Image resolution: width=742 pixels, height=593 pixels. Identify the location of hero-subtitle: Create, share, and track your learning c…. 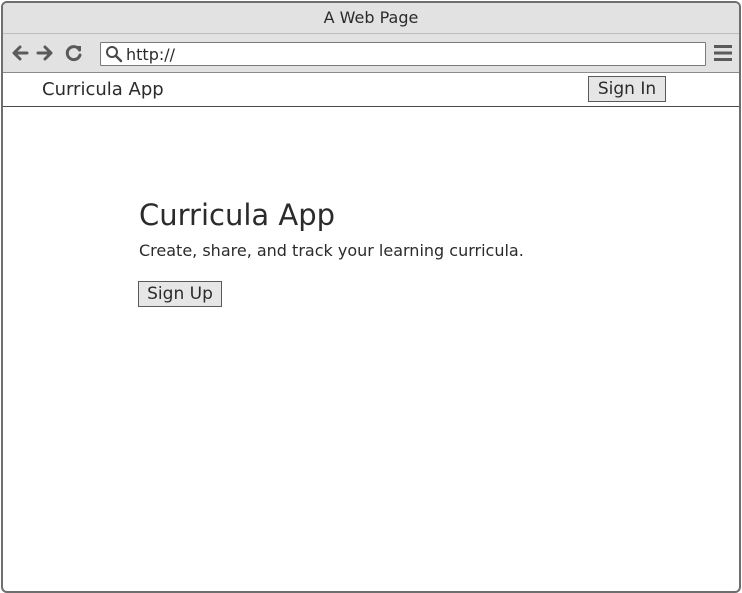
(331, 250).